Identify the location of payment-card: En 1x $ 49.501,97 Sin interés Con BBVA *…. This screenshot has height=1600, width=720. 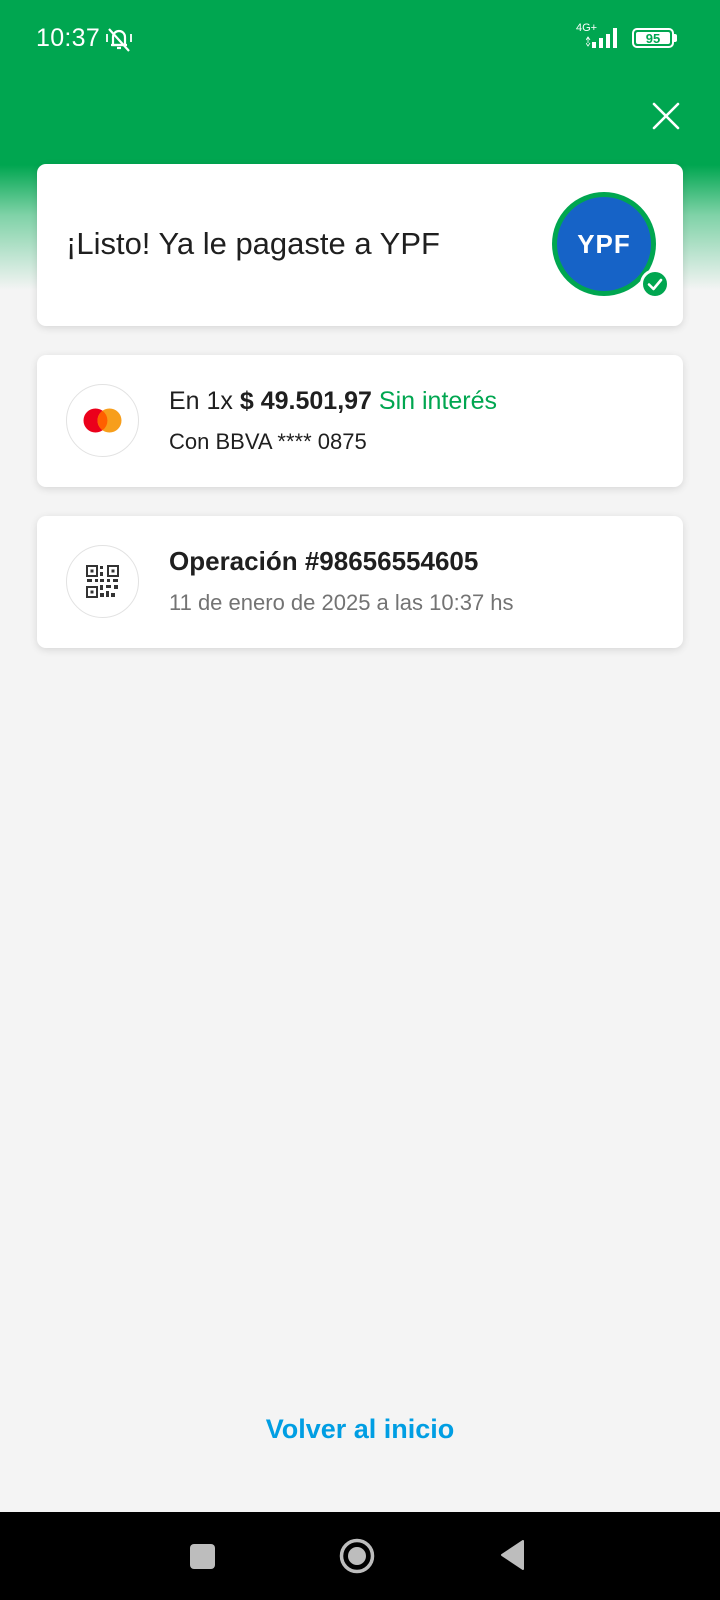
(360, 421).